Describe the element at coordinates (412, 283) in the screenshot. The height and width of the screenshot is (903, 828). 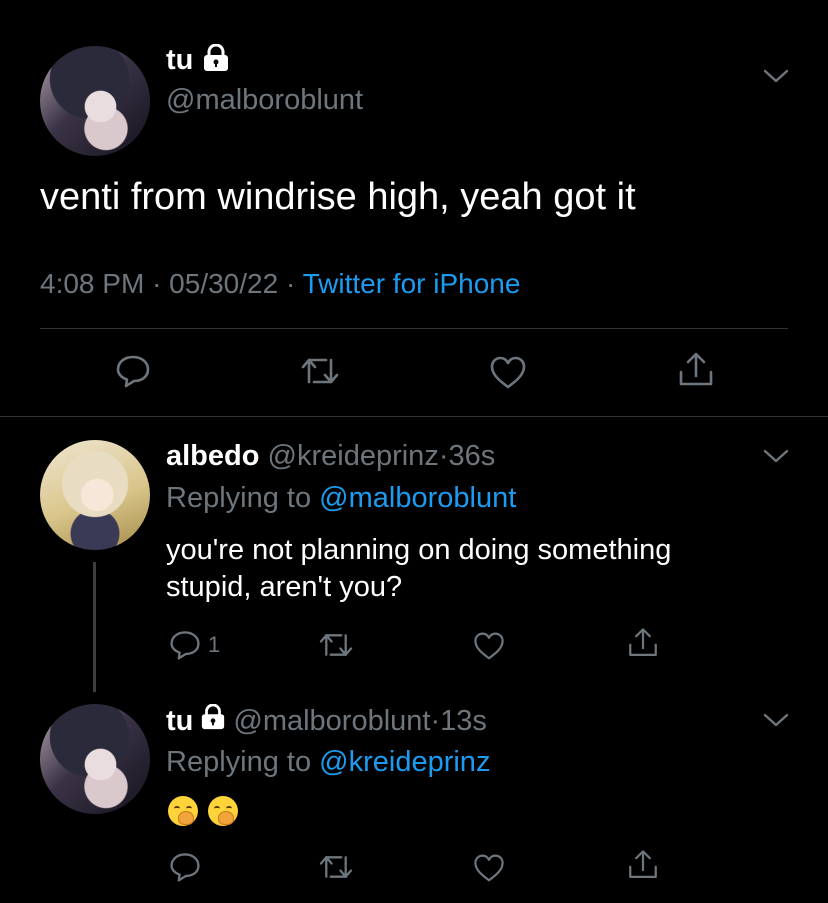
I see `source-client-link: Twitter for iPhone` at that location.